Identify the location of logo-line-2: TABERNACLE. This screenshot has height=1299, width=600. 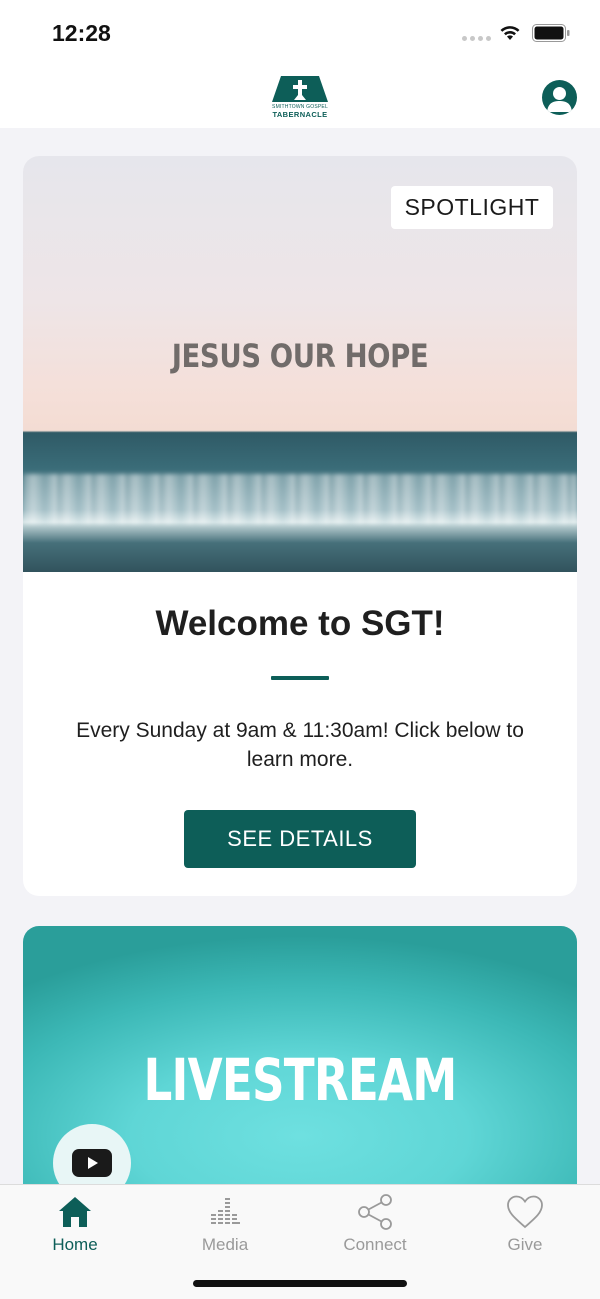
(300, 114).